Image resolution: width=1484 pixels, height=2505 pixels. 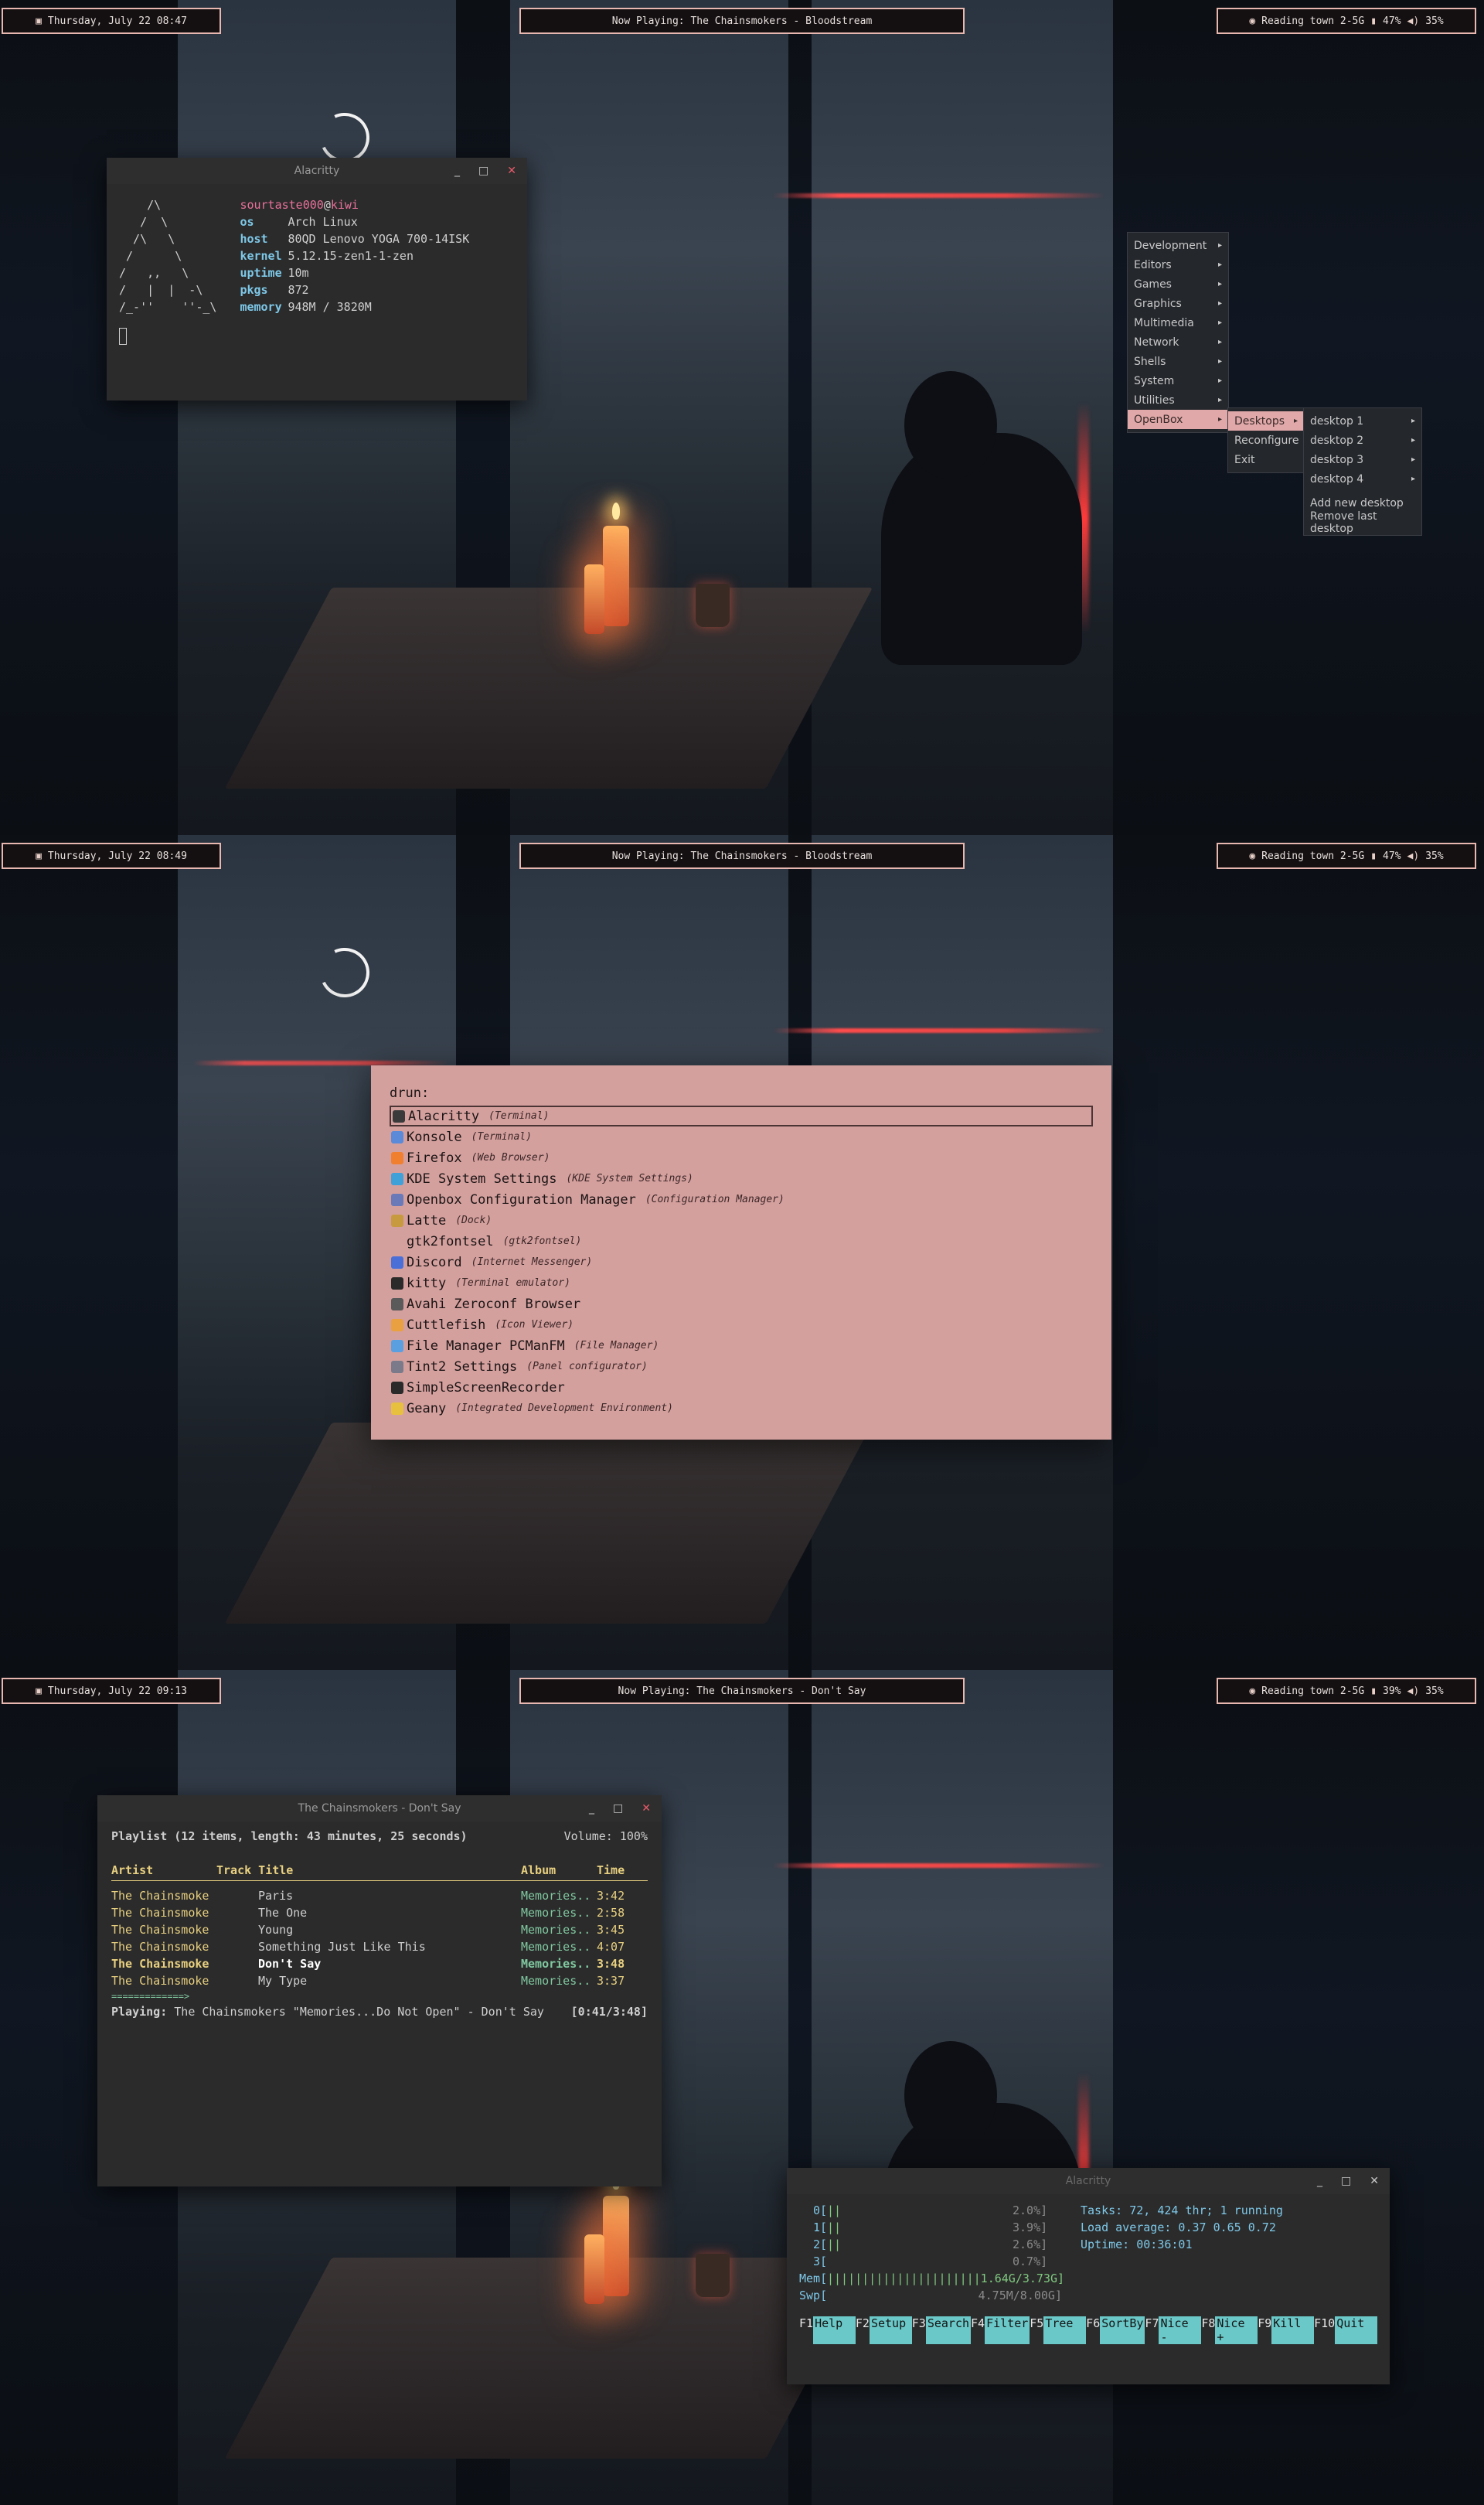 What do you see at coordinates (1178, 284) in the screenshot?
I see `menu-item: Games ▸` at bounding box center [1178, 284].